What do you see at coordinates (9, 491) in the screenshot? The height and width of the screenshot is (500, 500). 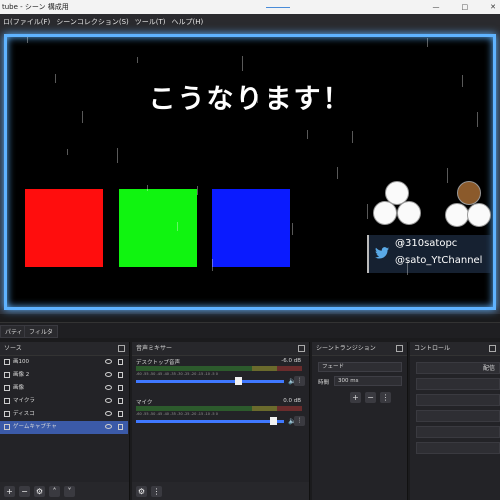 I see `add-source-button: +` at bounding box center [9, 491].